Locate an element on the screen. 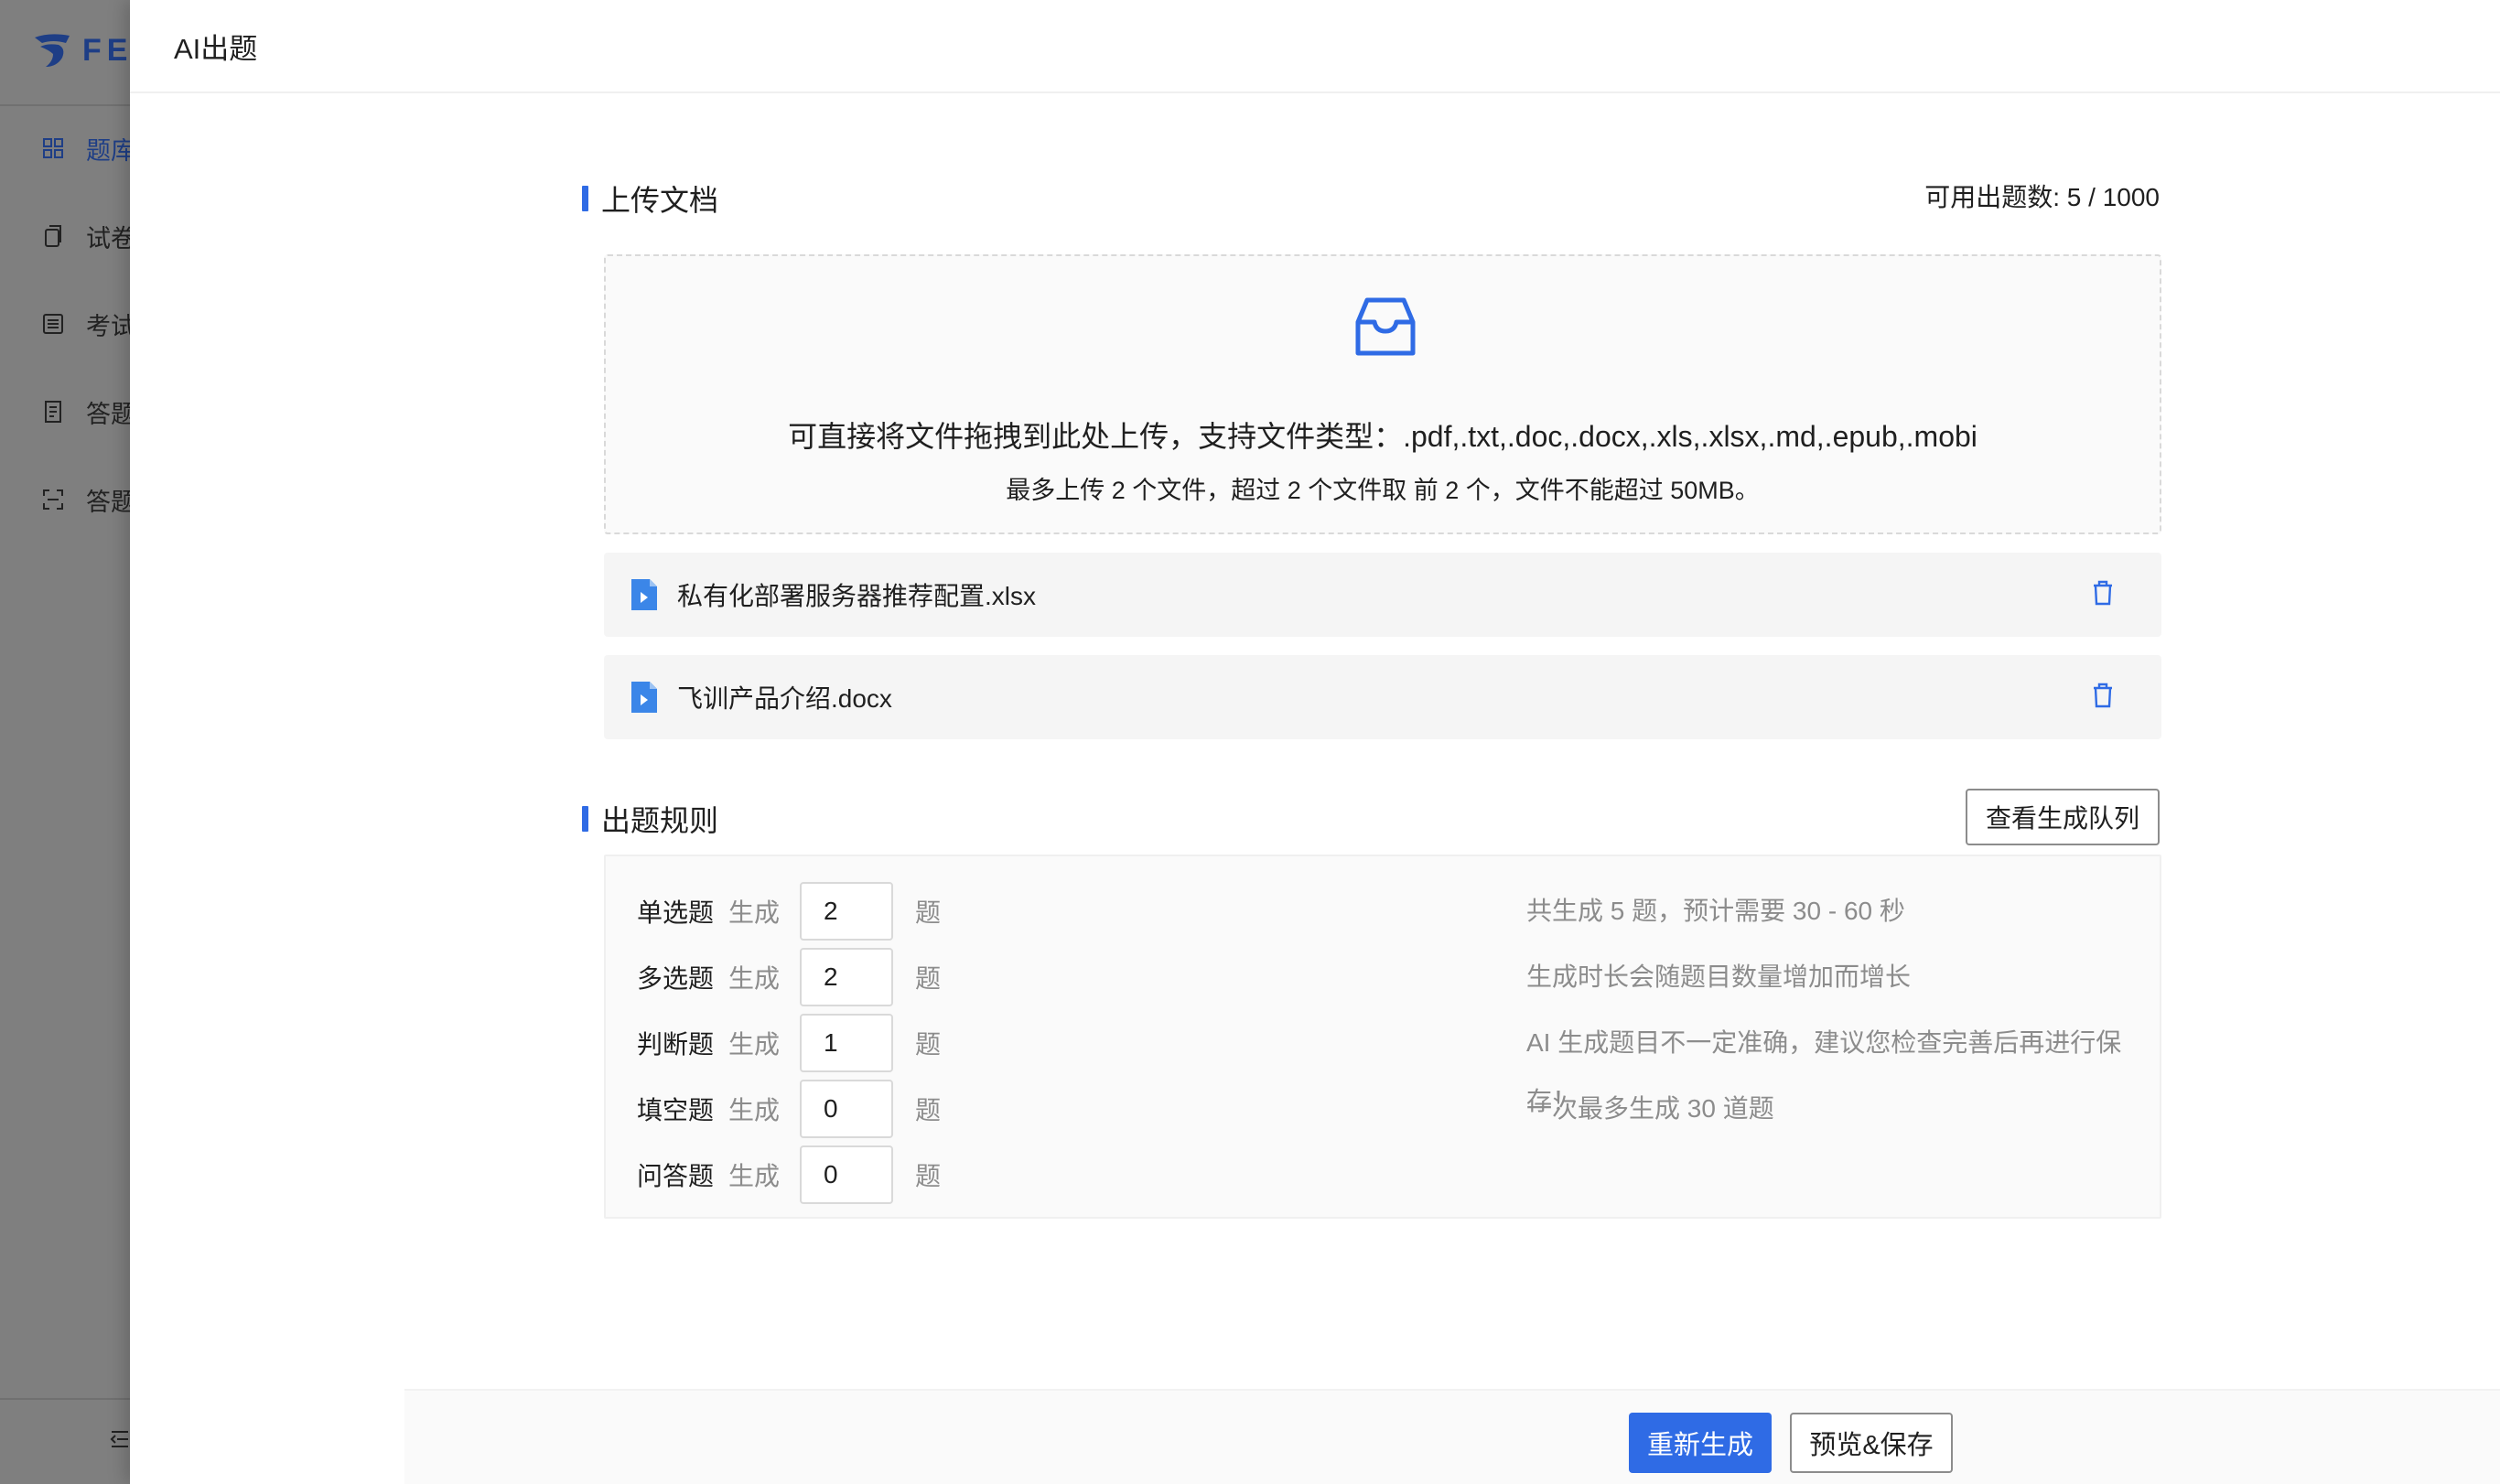  question-type-label: 问答题 is located at coordinates (676, 1176).